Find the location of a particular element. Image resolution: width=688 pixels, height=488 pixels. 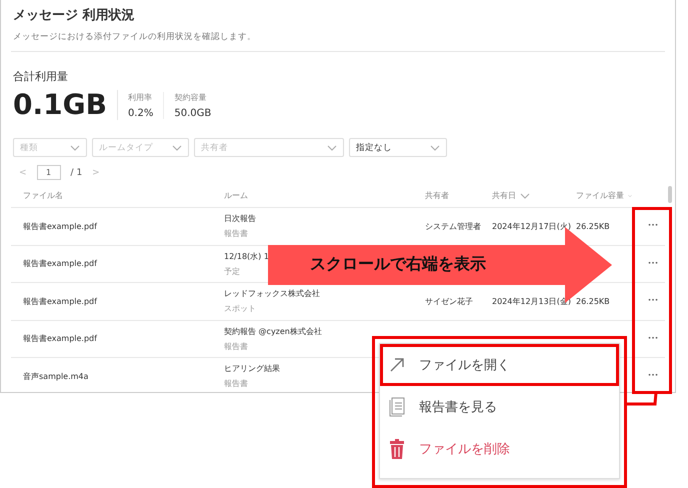

page-total: / 1 is located at coordinates (76, 173).